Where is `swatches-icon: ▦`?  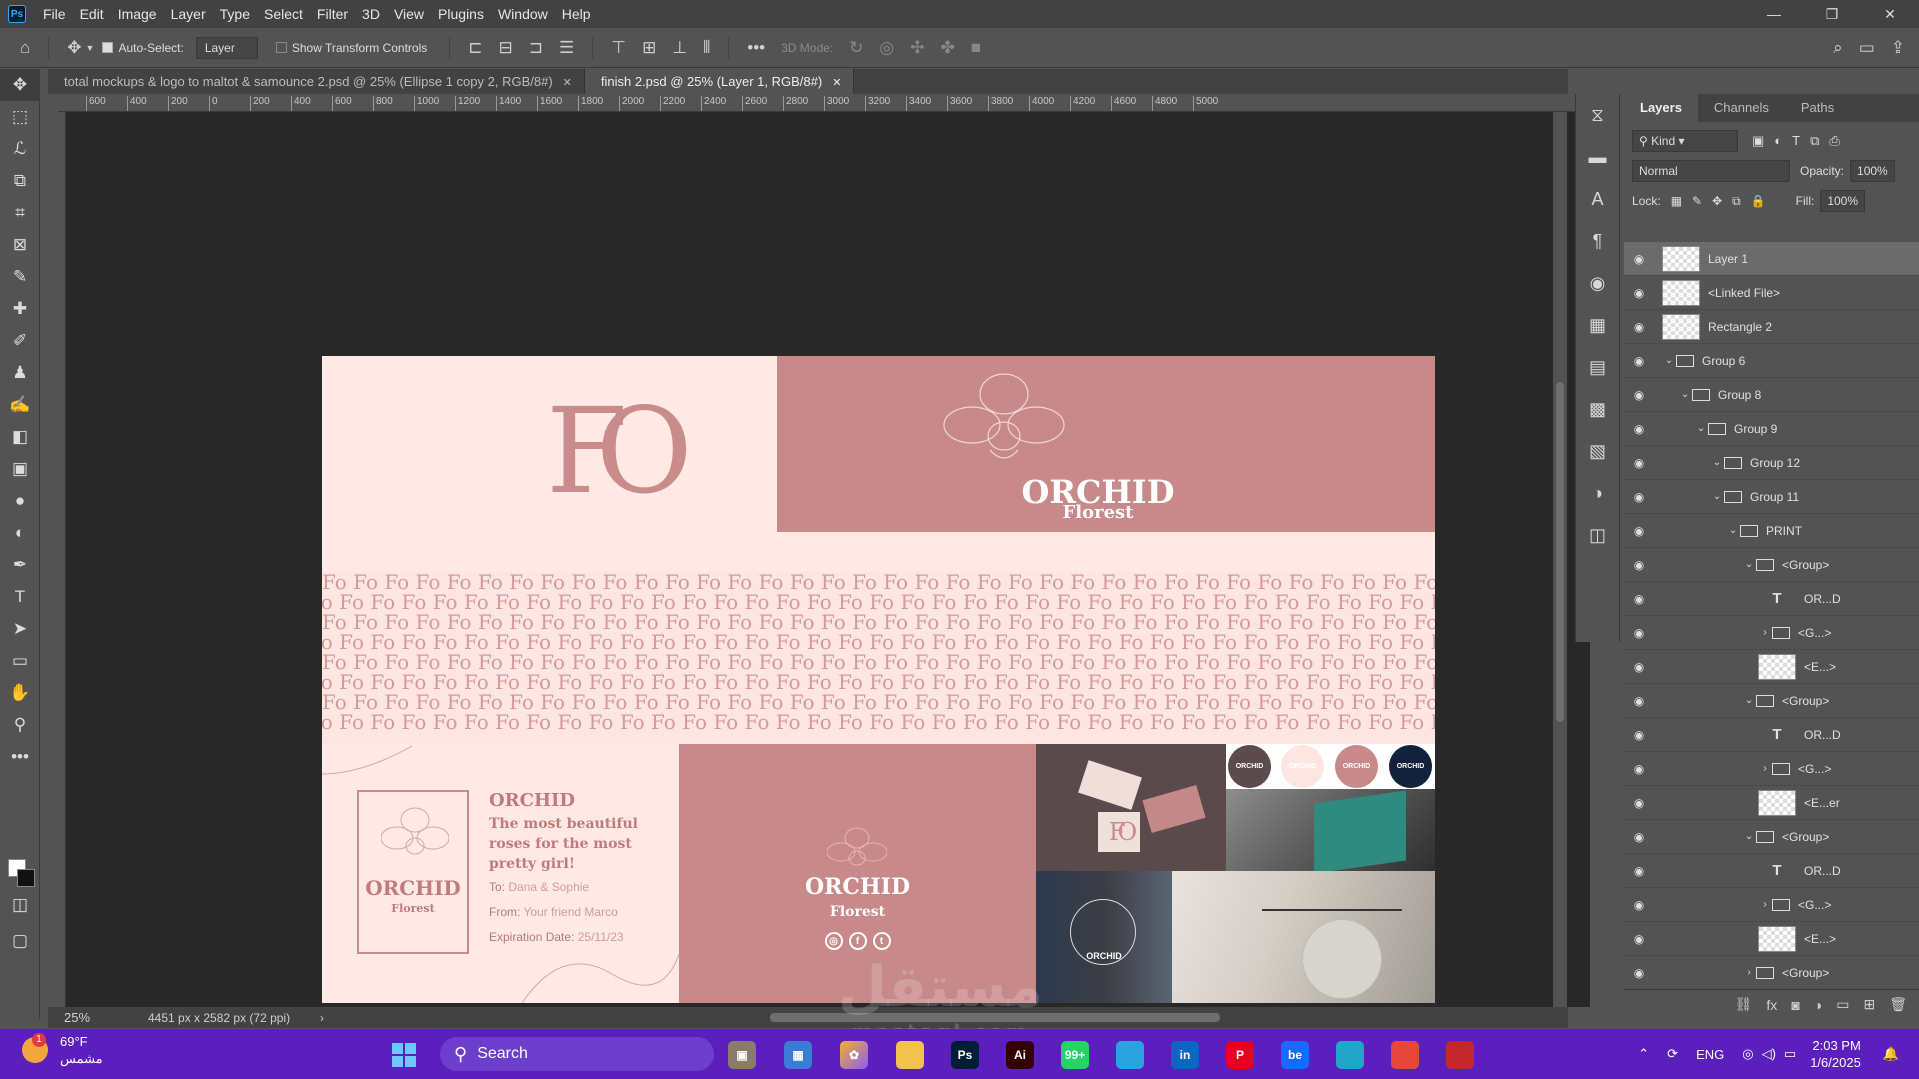
swatches-icon: ▦ is located at coordinates (1597, 325).